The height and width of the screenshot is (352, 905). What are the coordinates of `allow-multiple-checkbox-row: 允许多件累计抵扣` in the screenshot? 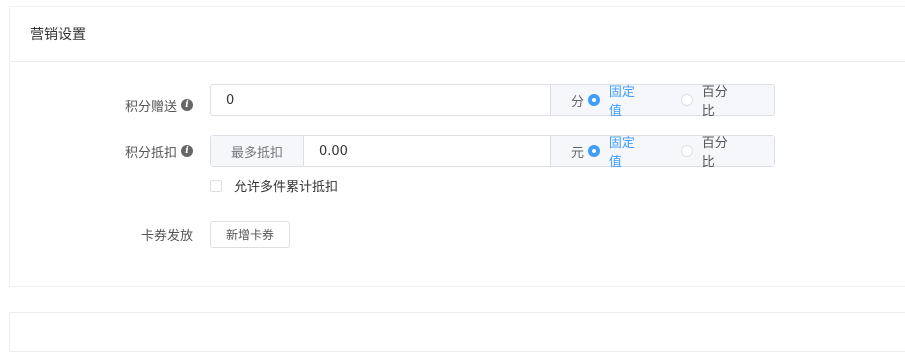 It's located at (274, 185).